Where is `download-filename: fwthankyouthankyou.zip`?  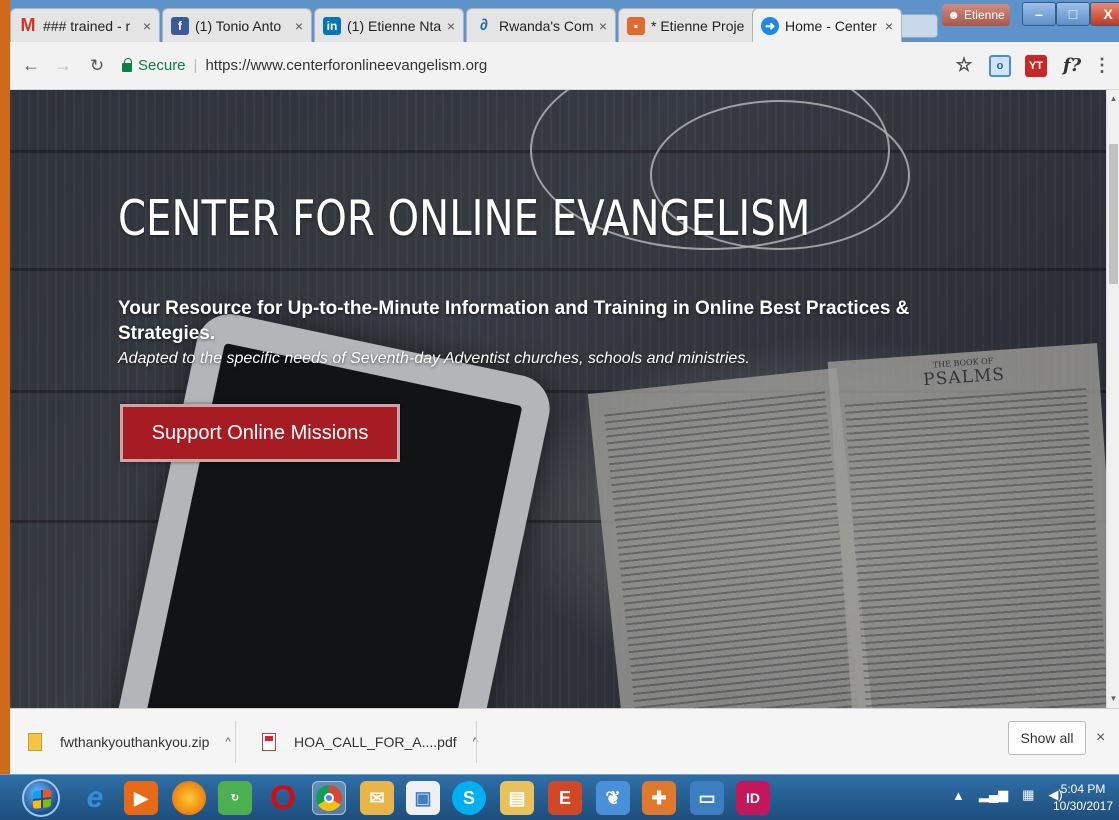 download-filename: fwthankyouthankyou.zip is located at coordinates (135, 742).